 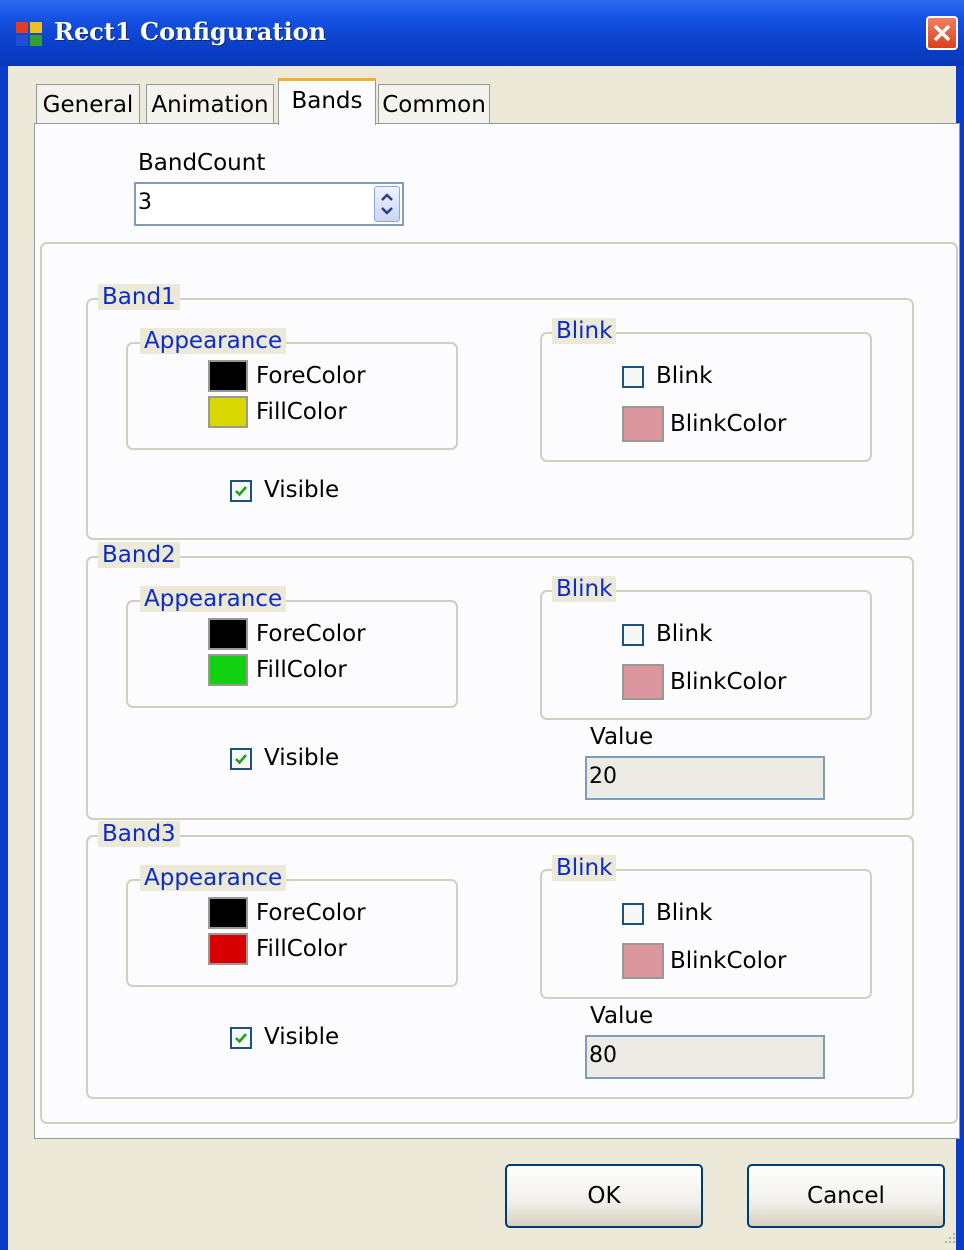 What do you see at coordinates (202, 163) in the screenshot?
I see `band-count-label: BandCount` at bounding box center [202, 163].